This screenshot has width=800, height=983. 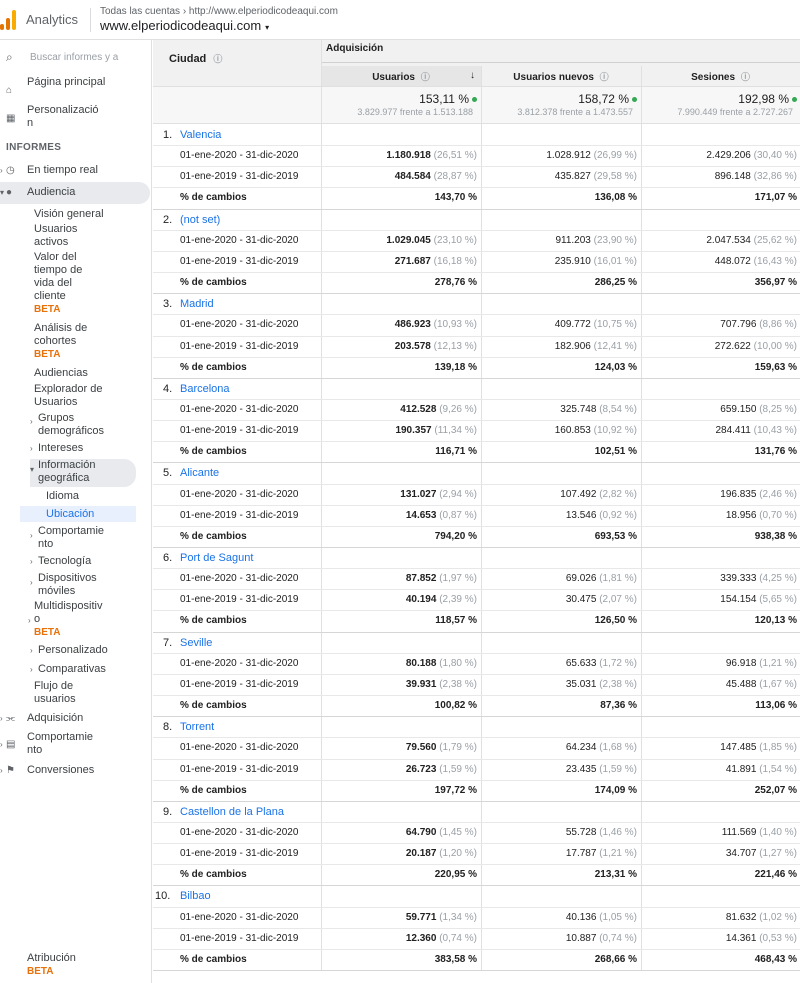 What do you see at coordinates (758, 579) in the screenshot?
I see `metric-current: 339.333 (4,25 %)` at bounding box center [758, 579].